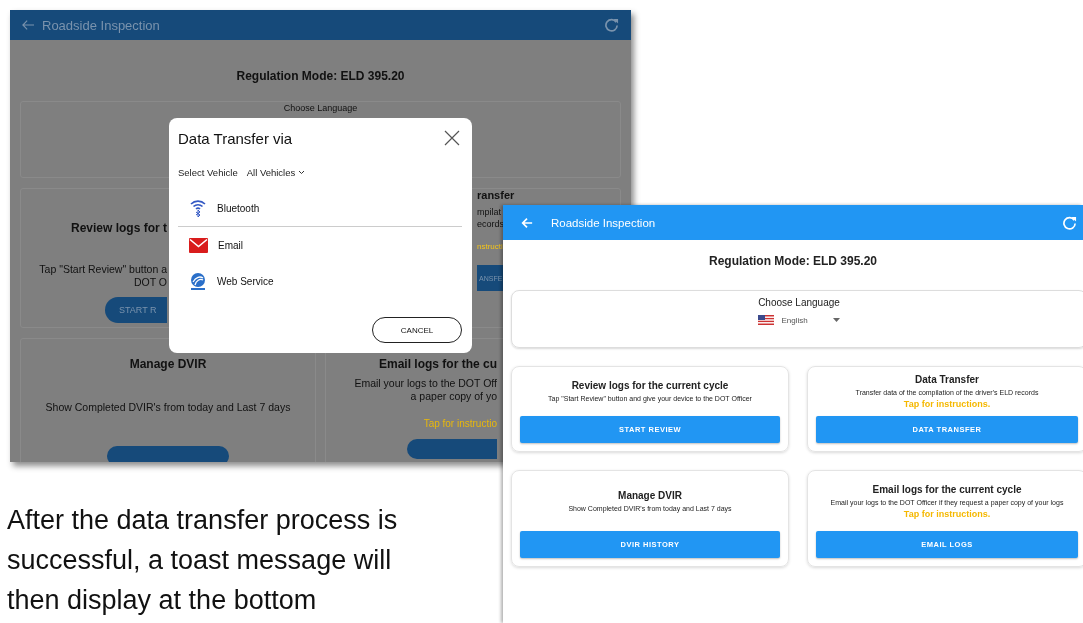  I want to click on dropdown-caret-icon, so click(836, 320).